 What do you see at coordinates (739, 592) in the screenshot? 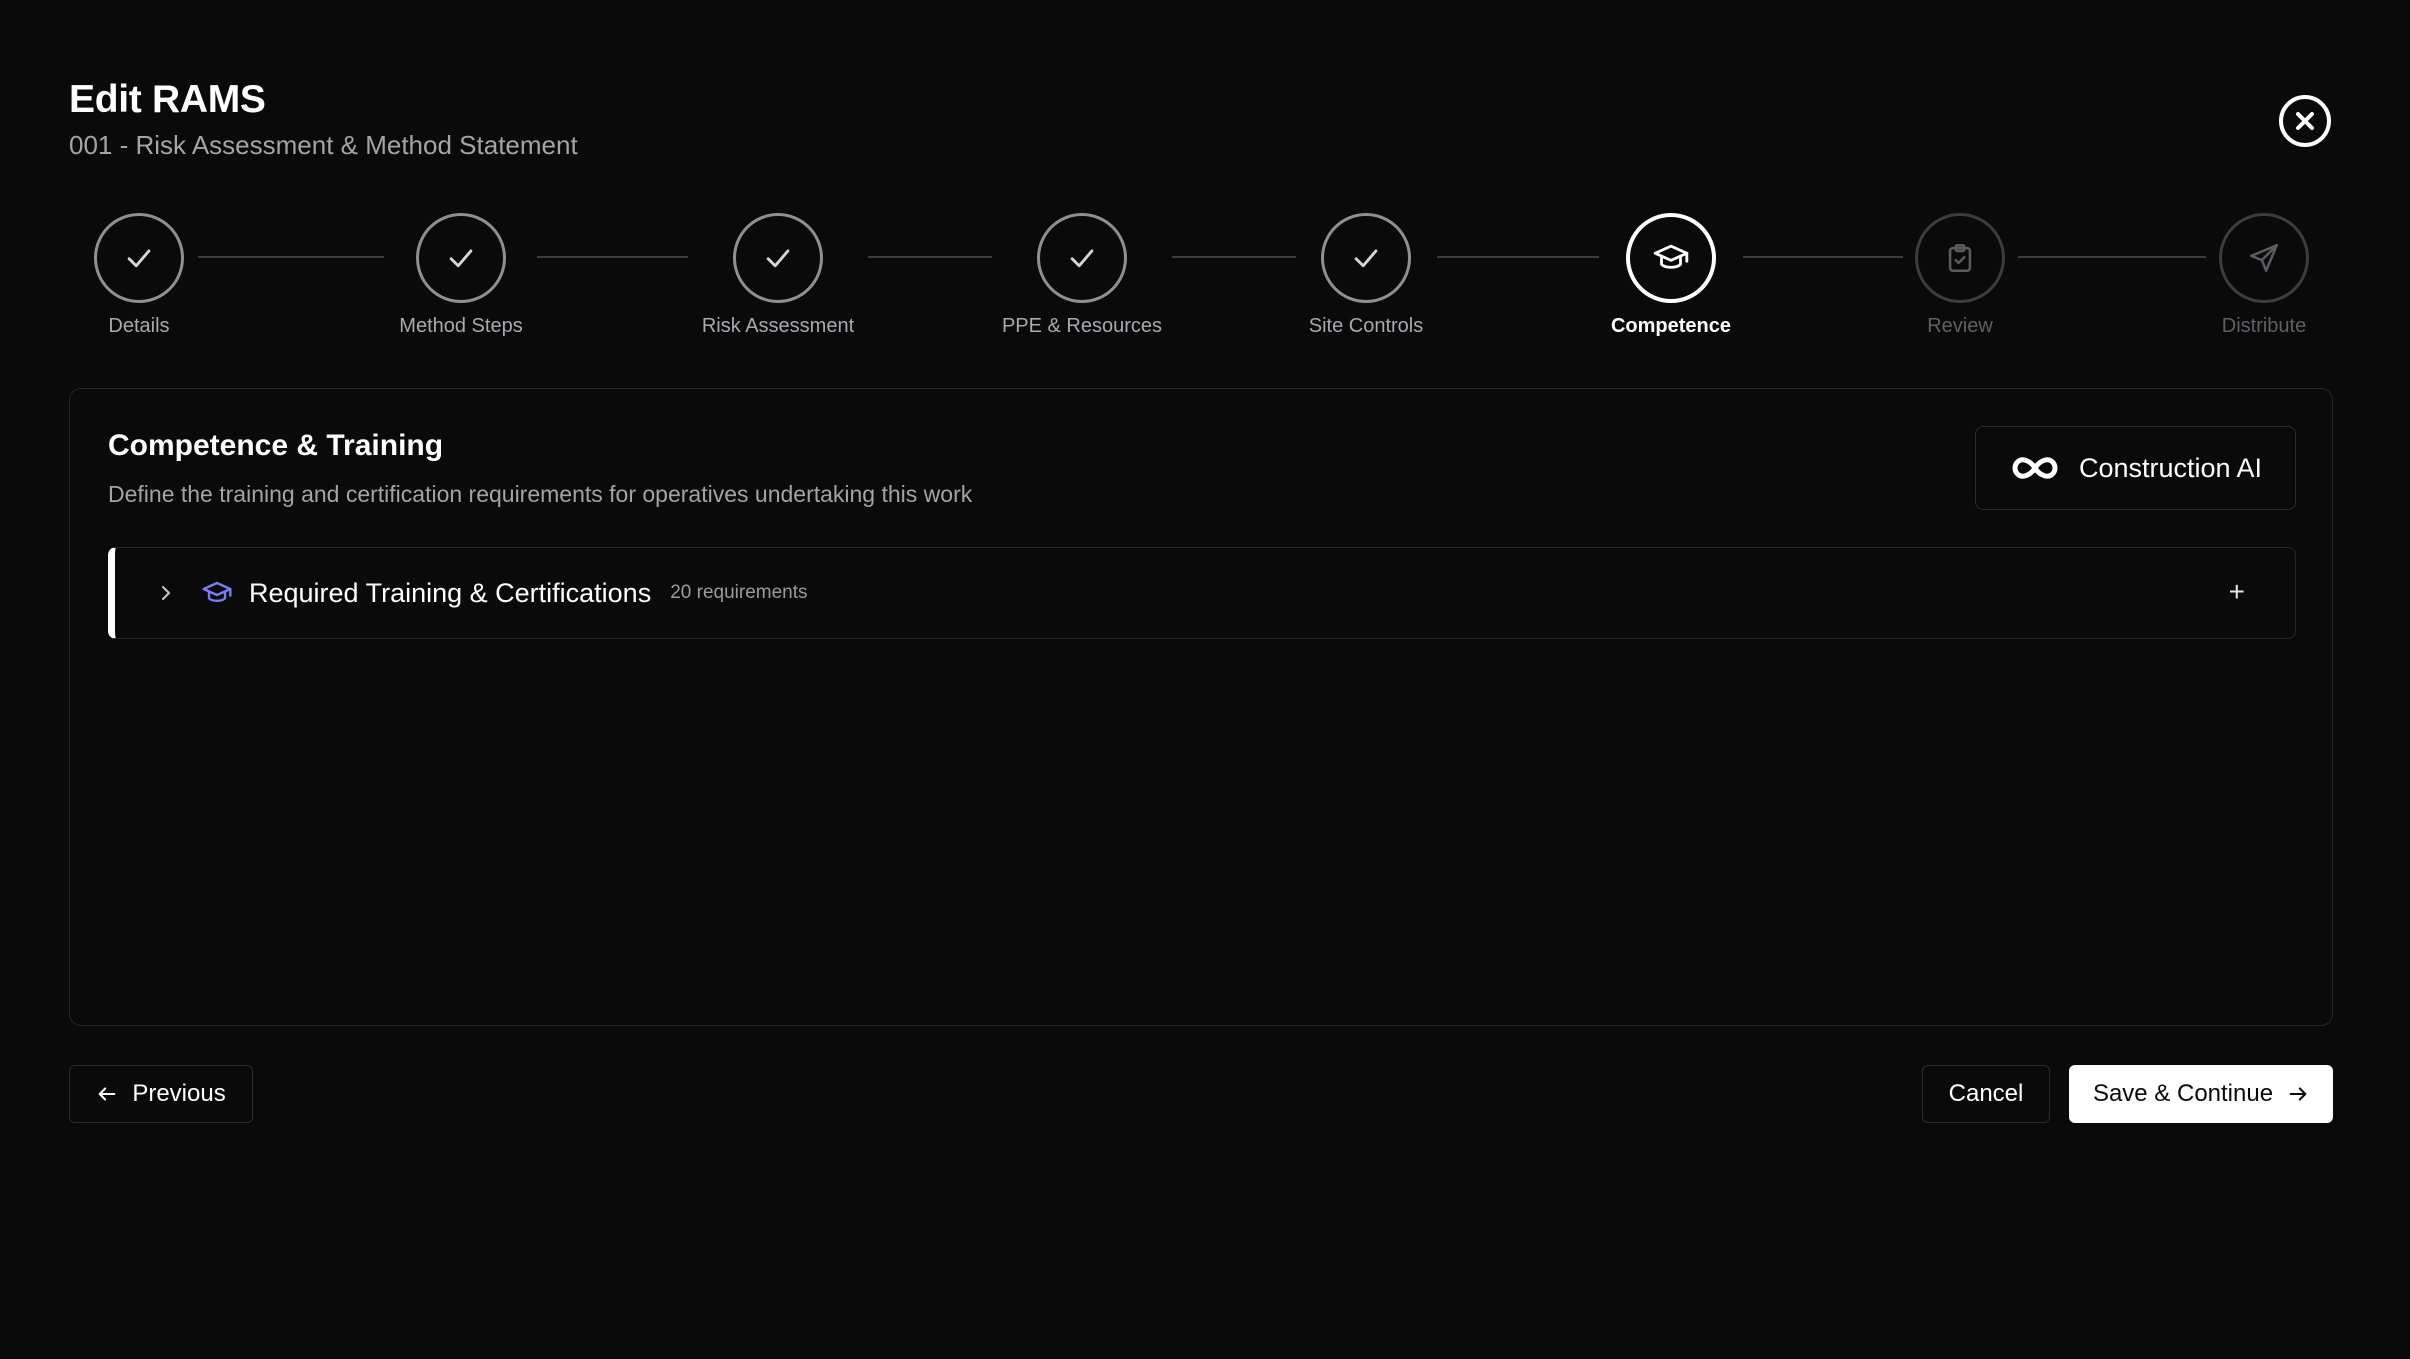
I see `requirements-count: 20 requirements` at bounding box center [739, 592].